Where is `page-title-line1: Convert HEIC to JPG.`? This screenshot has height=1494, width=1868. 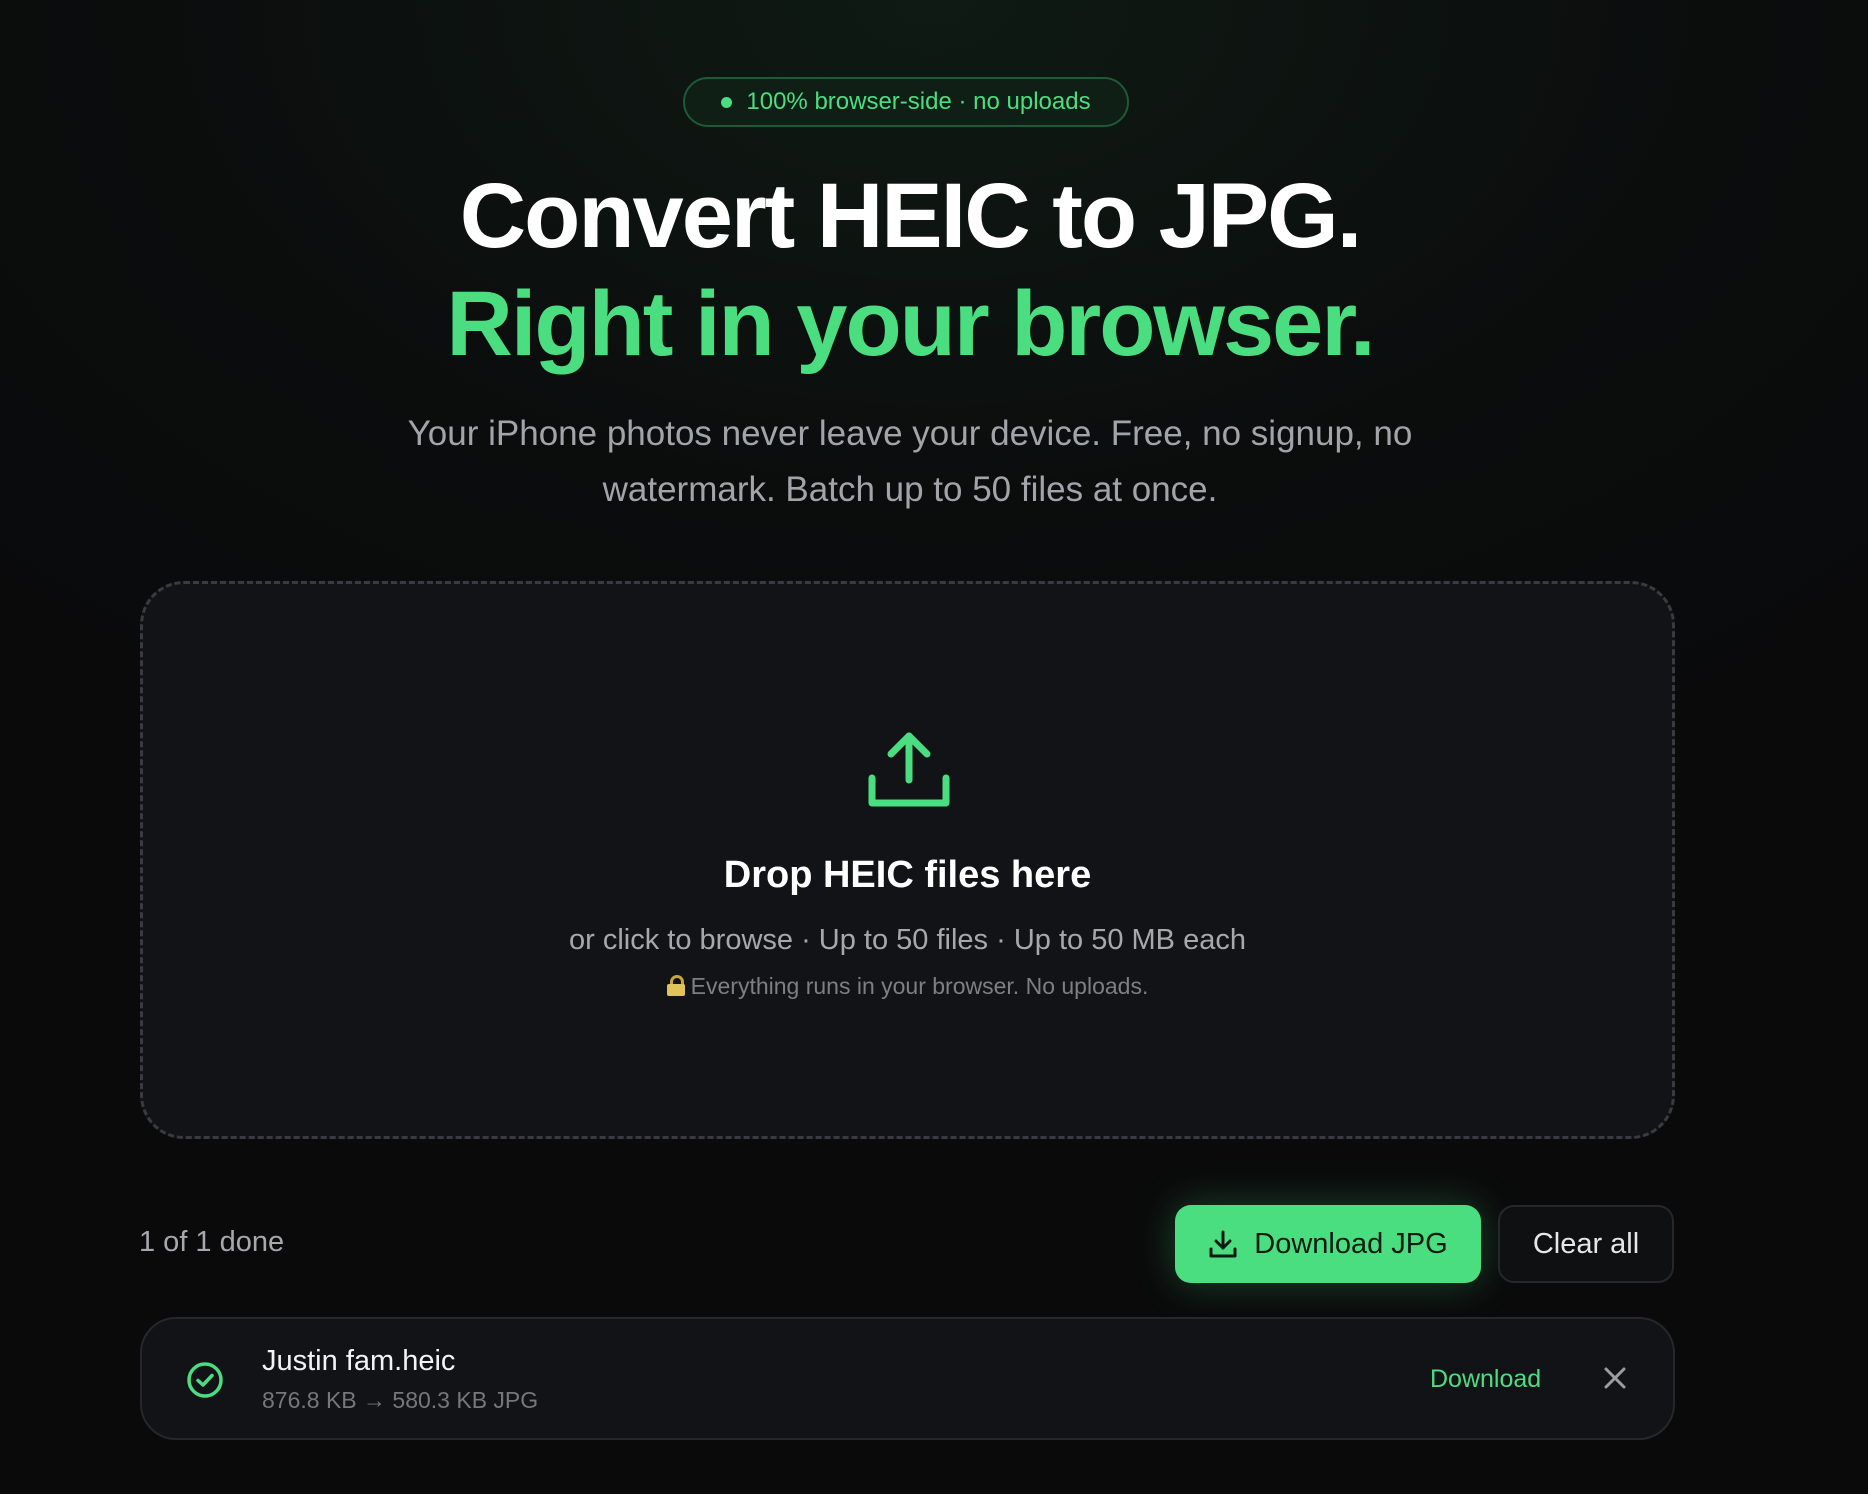
page-title-line1: Convert HEIC to JPG. is located at coordinates (911, 216).